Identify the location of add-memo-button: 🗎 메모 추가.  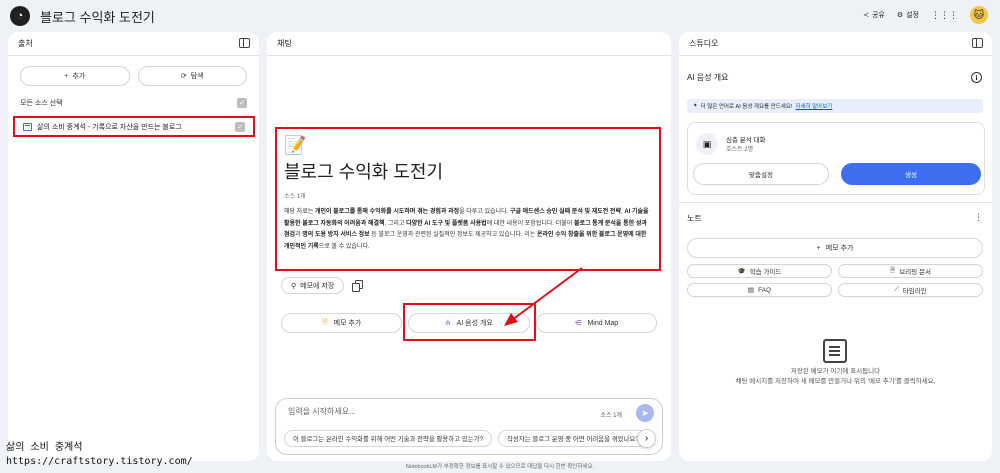
(342, 323).